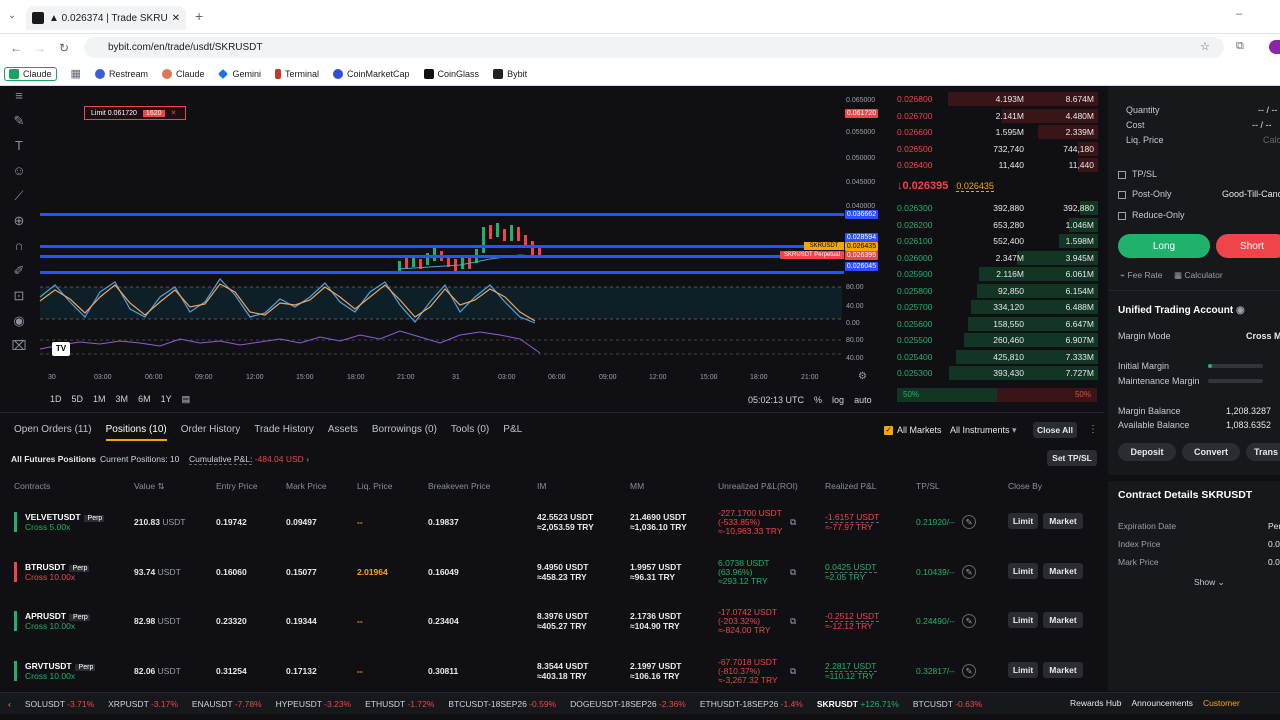 This screenshot has width=1280, height=720. Describe the element at coordinates (1263, 336) in the screenshot. I see `margin-mode-value: Cross M` at that location.